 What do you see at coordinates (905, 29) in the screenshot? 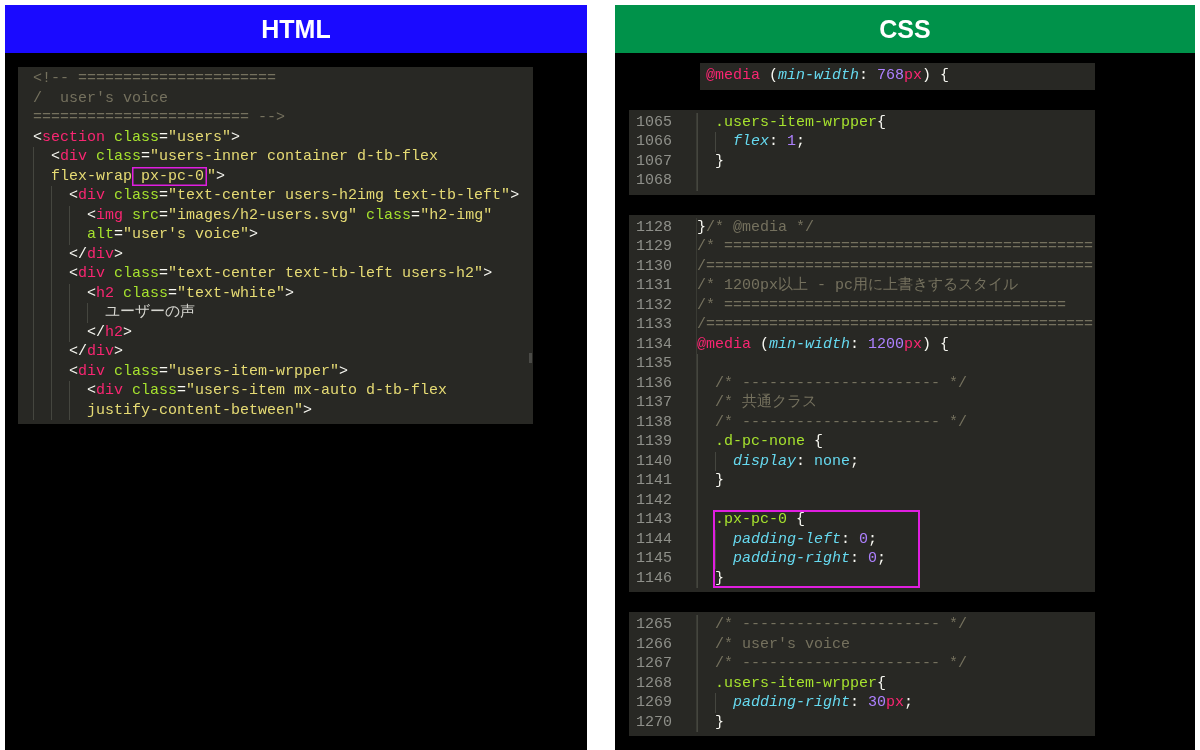
I see `section-header: CSS` at bounding box center [905, 29].